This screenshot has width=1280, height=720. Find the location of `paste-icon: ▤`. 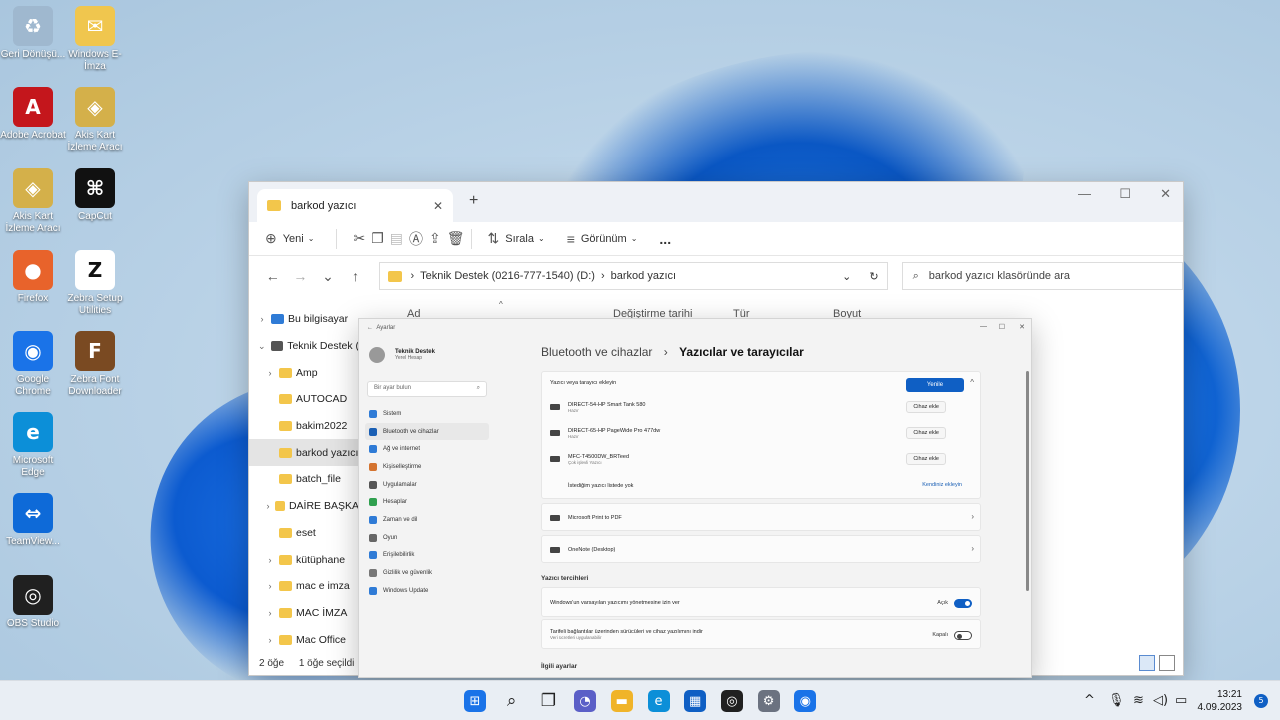

paste-icon: ▤ is located at coordinates (396, 238).